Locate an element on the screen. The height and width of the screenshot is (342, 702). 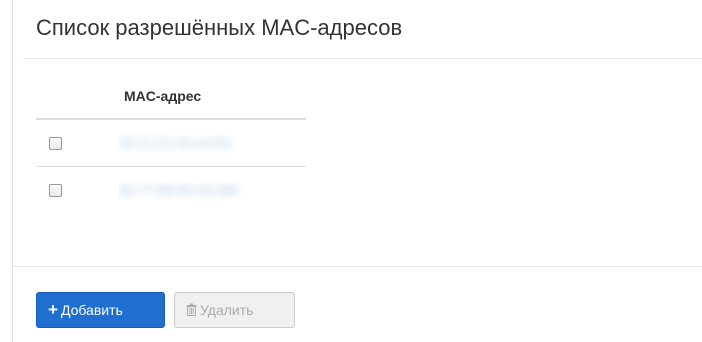
column-header-mac: MAC-адрес is located at coordinates (163, 96).